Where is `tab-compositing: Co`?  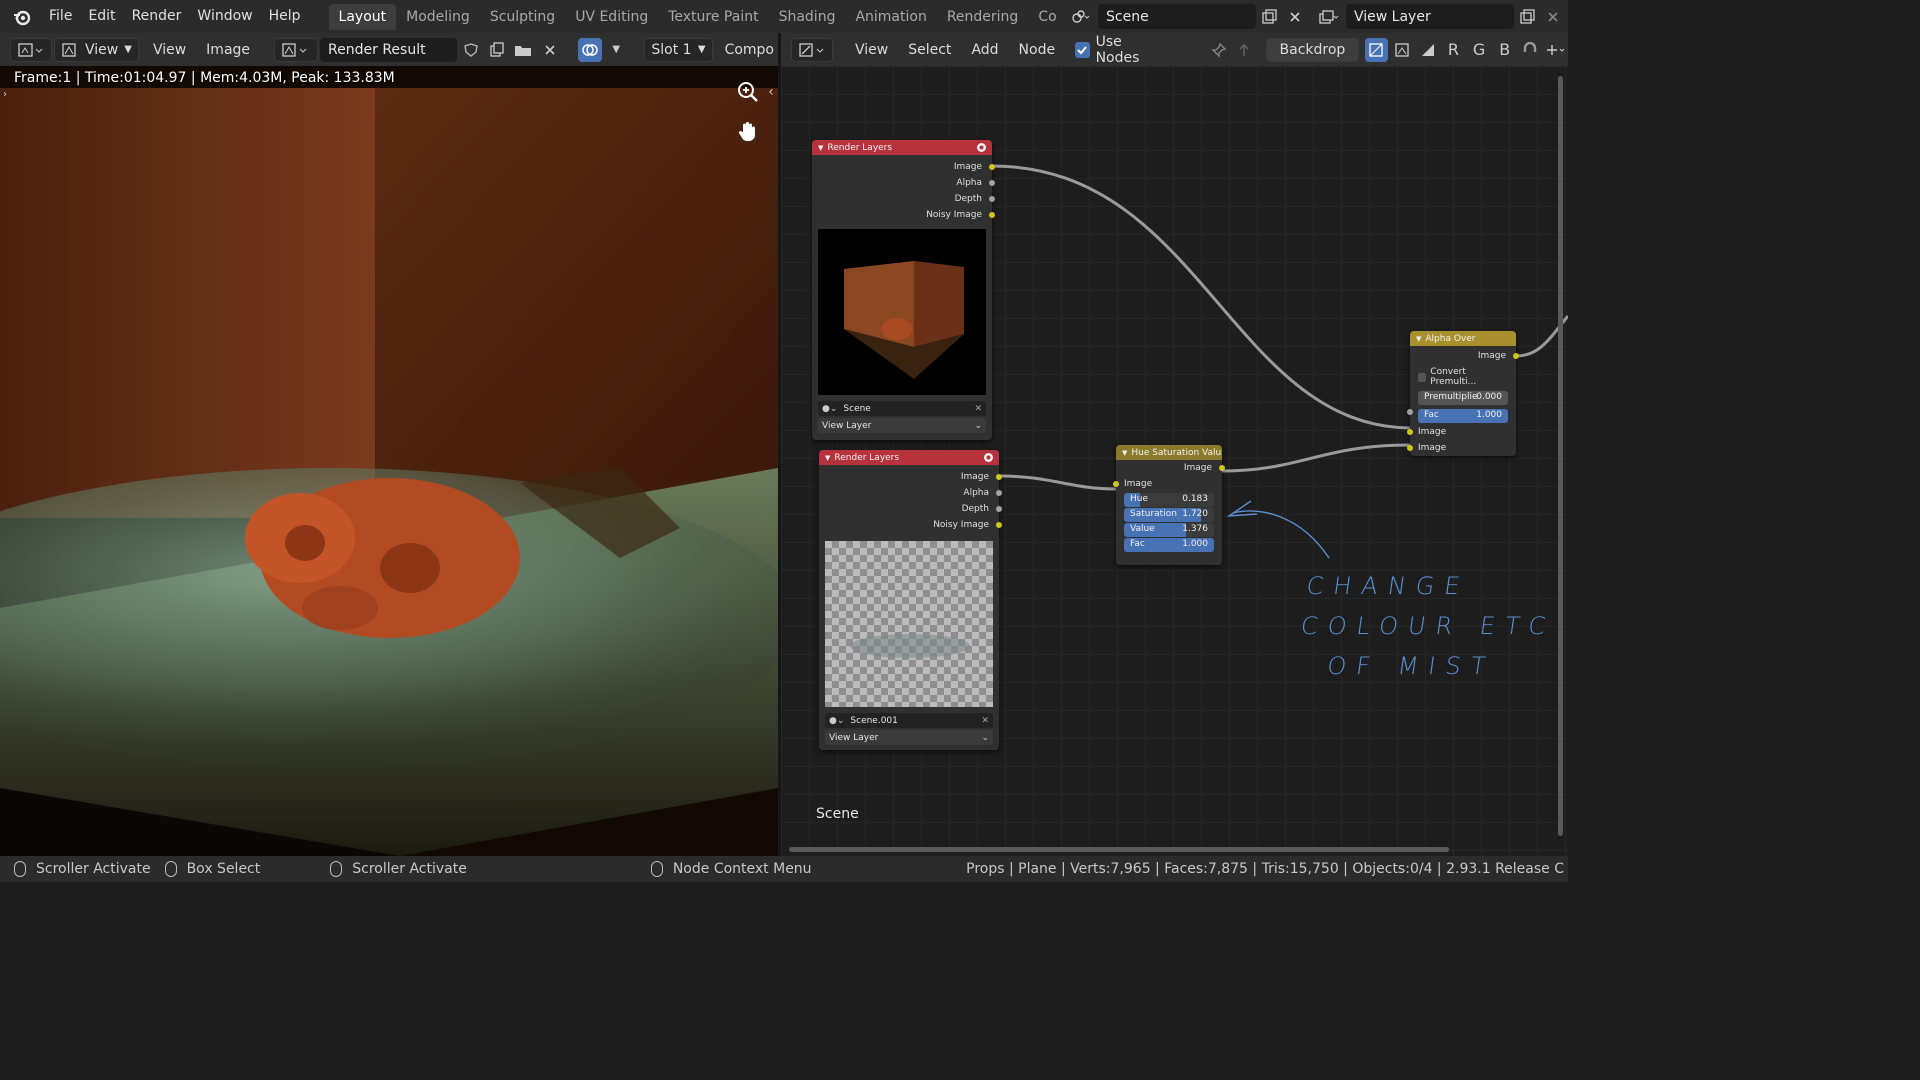 tab-compositing: Co is located at coordinates (1047, 17).